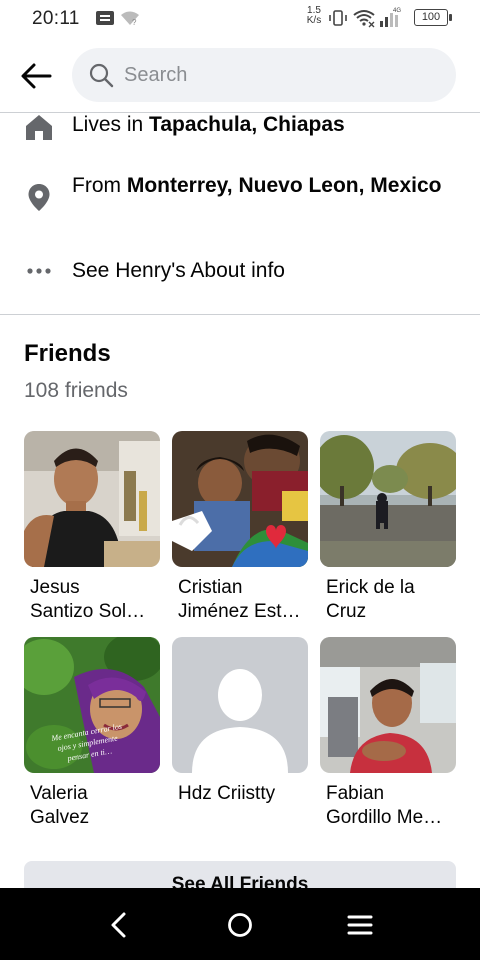  Describe the element at coordinates (397, 11) in the screenshot. I see `svg-text: 4G` at that location.